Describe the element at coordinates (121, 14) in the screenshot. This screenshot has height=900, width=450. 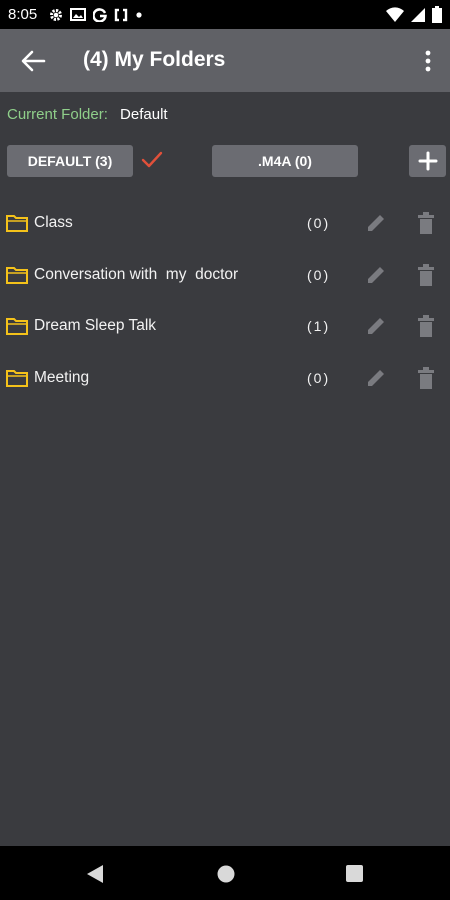
I see `sync-icon` at that location.